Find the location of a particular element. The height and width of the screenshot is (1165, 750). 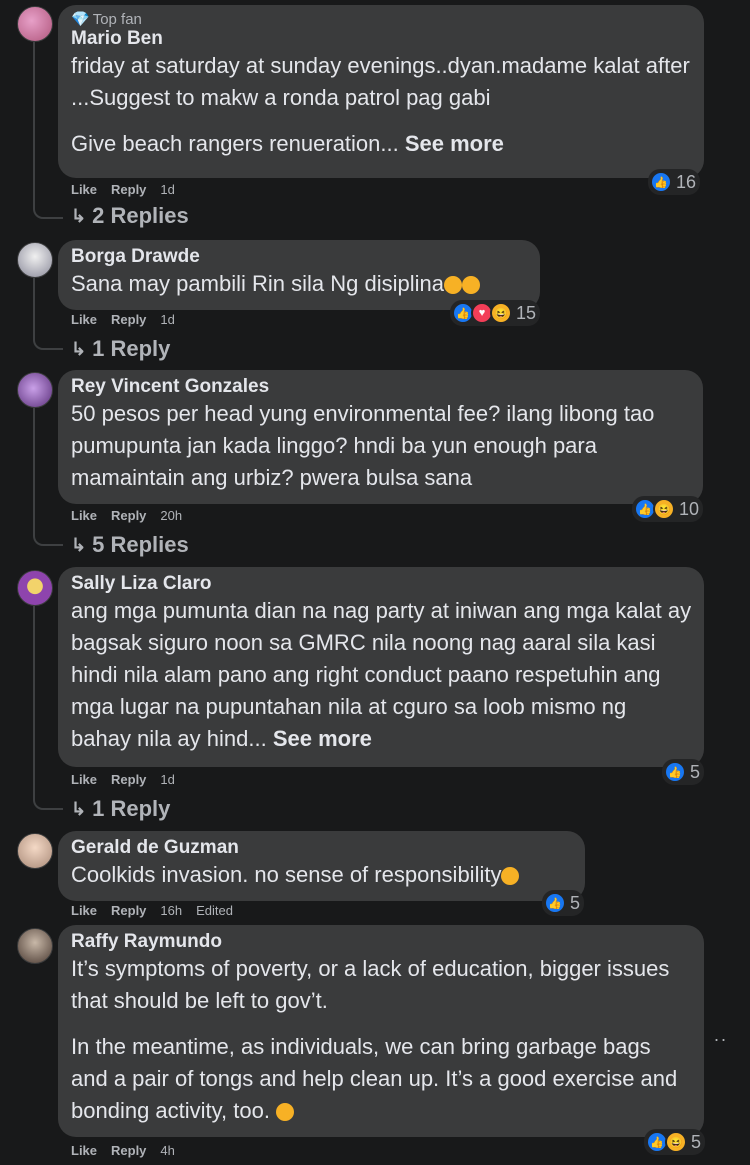

comment-actions: Like Reply 20h is located at coordinates (126, 515).